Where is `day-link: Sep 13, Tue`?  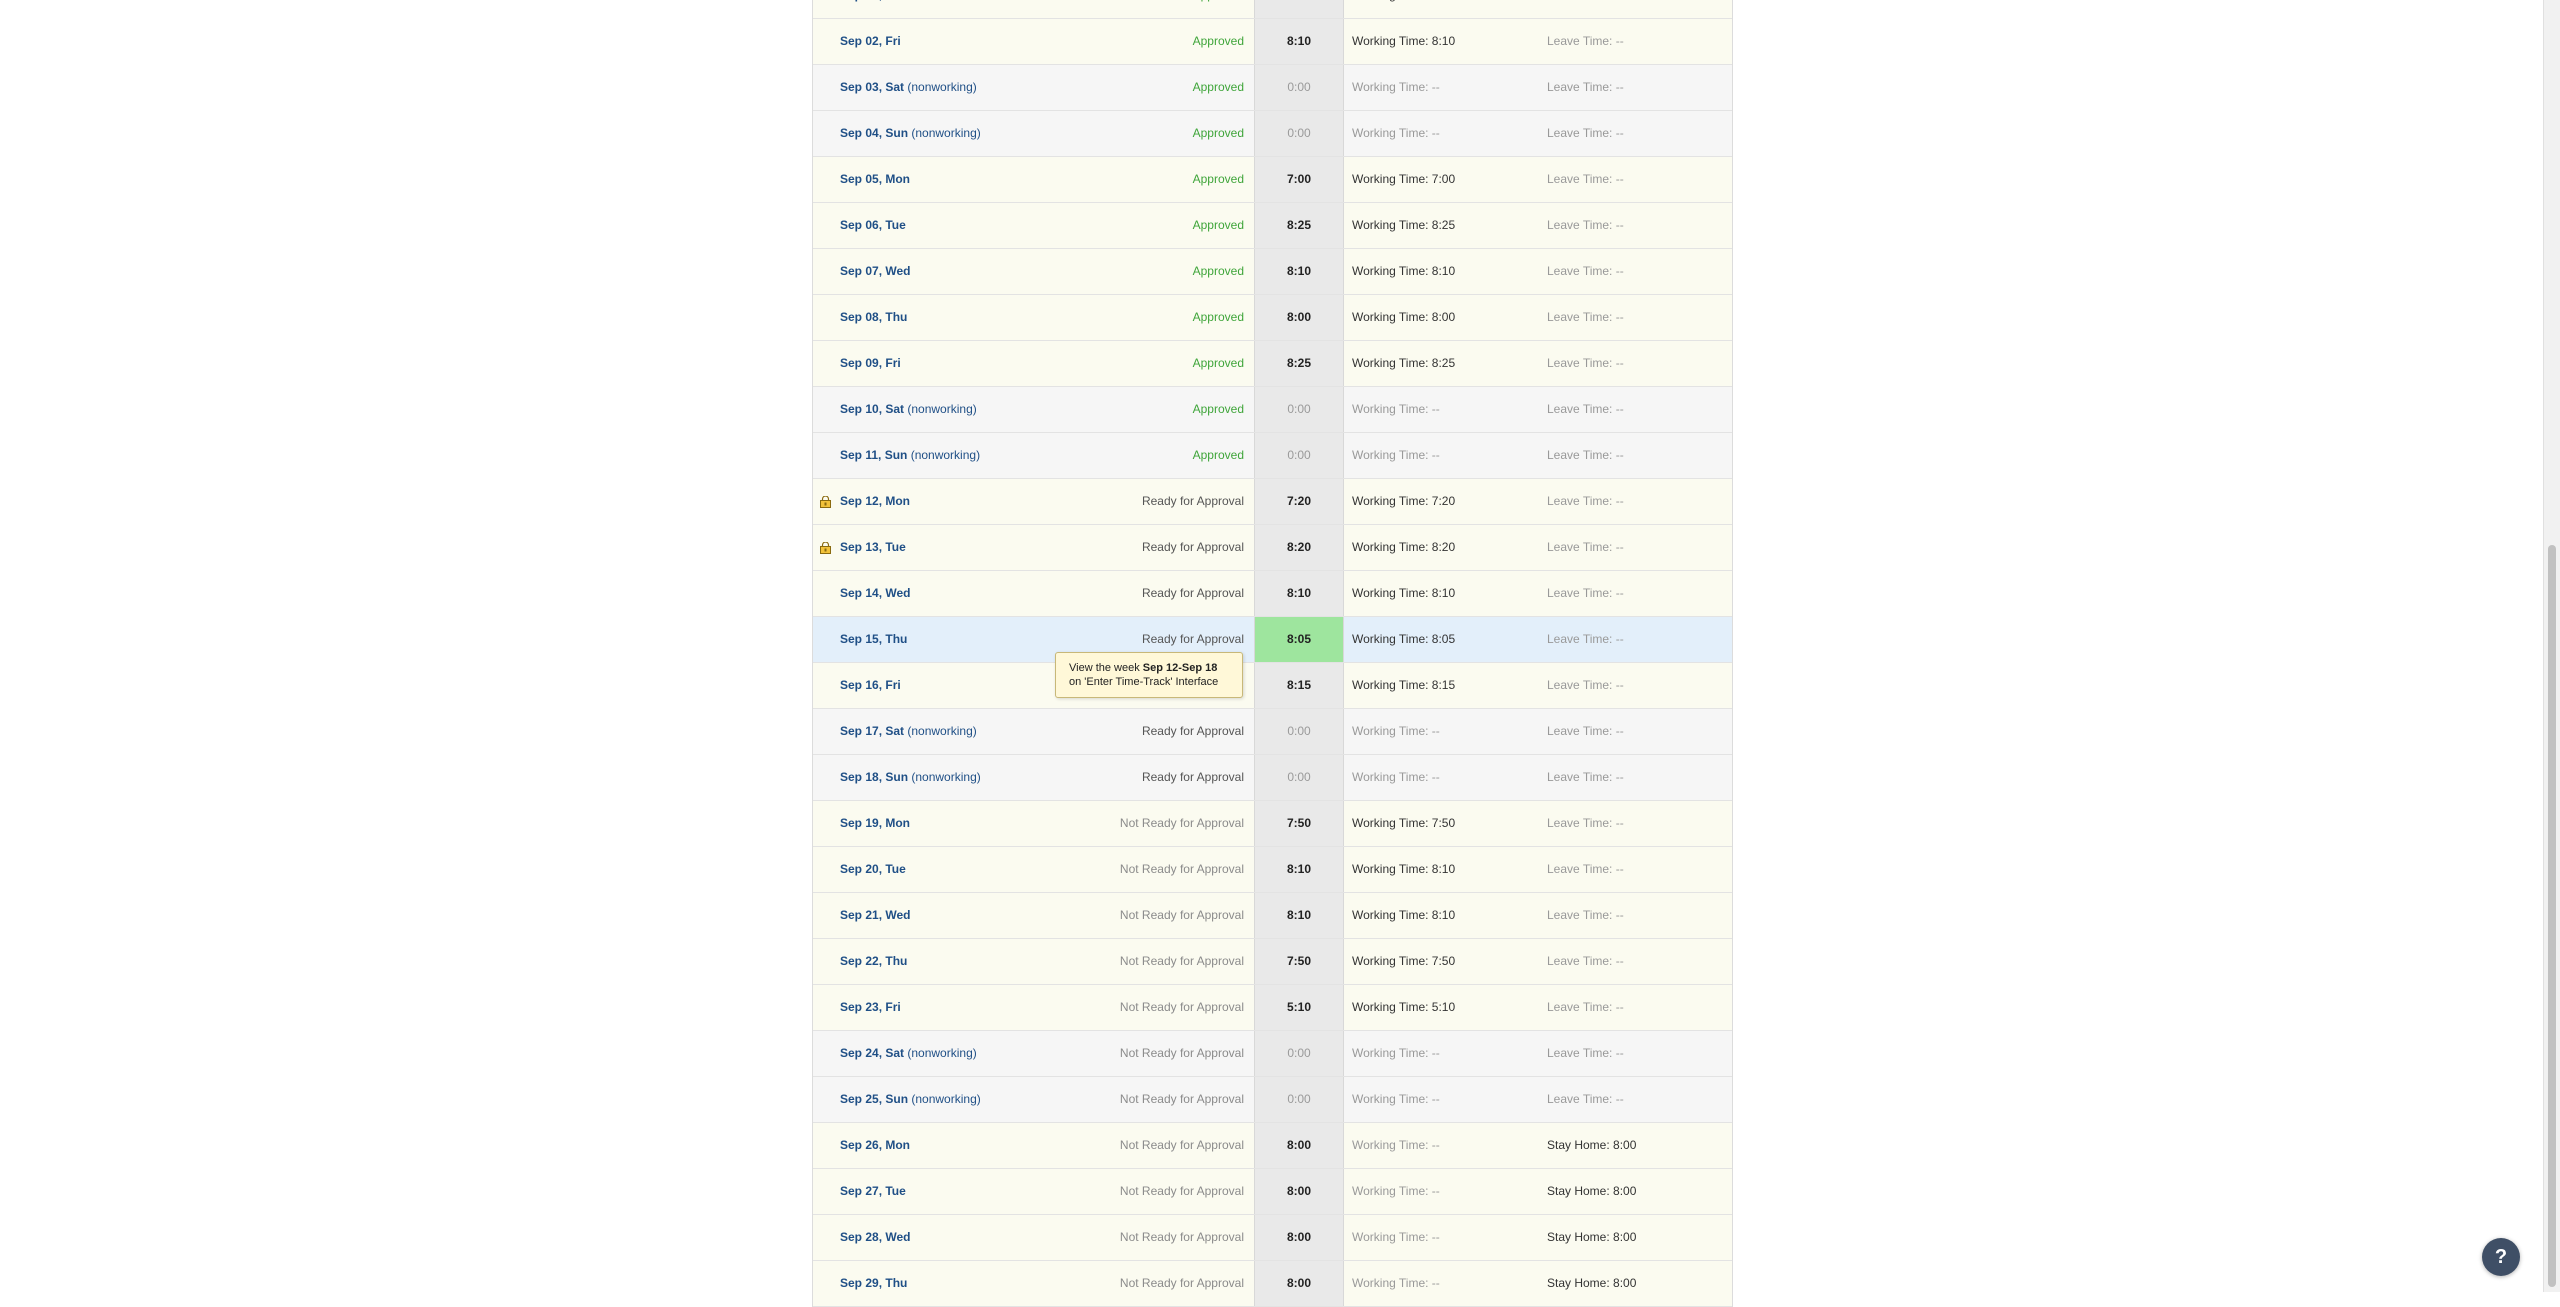
day-link: Sep 13, Tue is located at coordinates (873, 547).